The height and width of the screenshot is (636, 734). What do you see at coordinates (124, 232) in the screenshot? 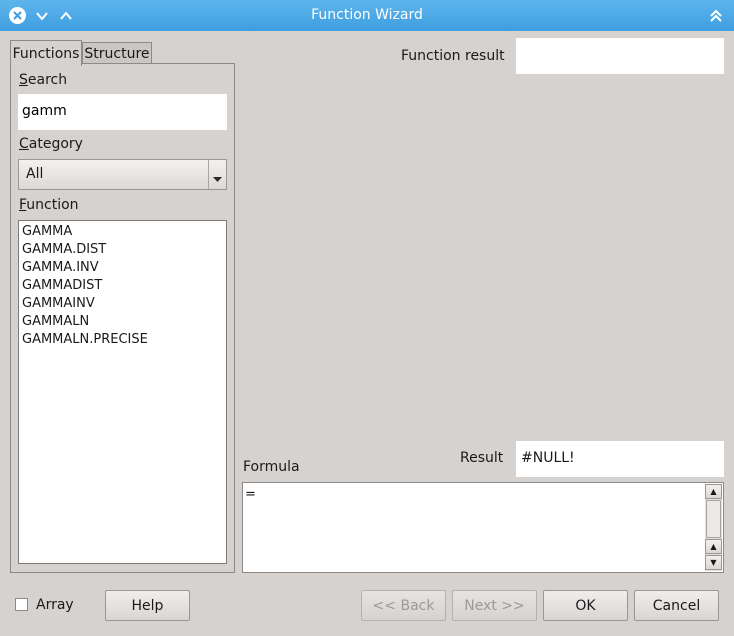
I see `list-item: GAMMA` at bounding box center [124, 232].